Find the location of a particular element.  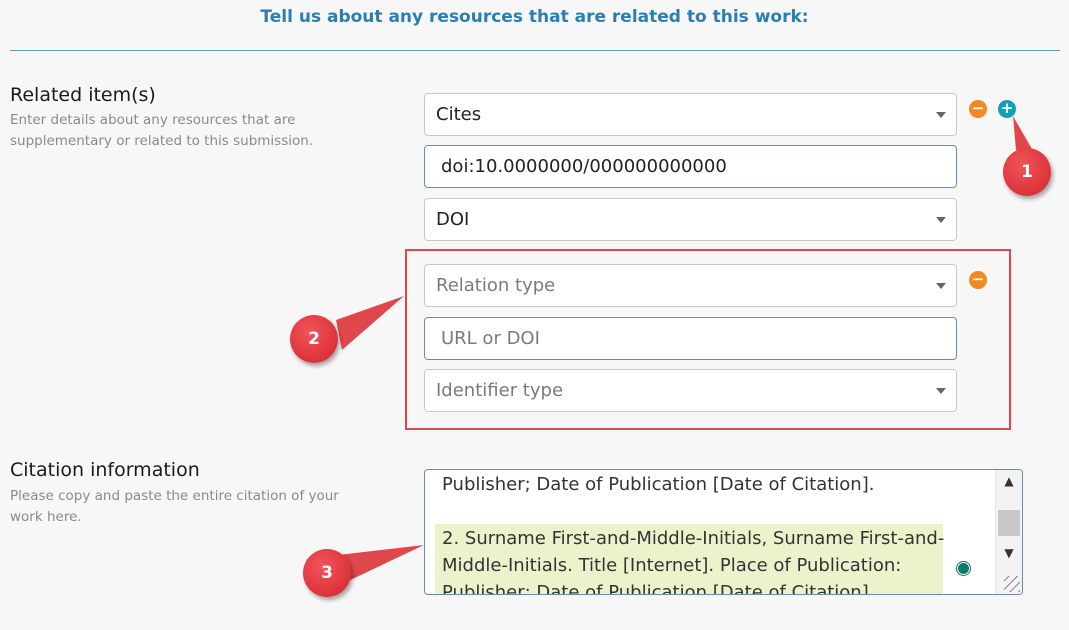

callout-badge-2: 2 is located at coordinates (314, 339).